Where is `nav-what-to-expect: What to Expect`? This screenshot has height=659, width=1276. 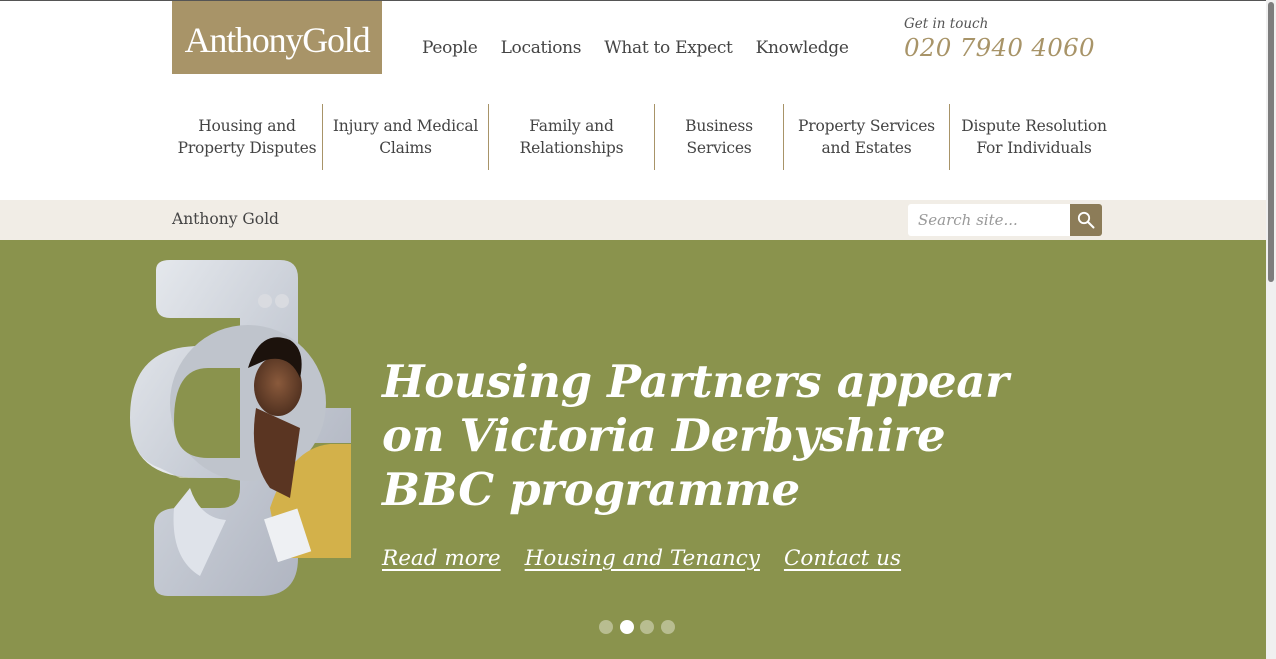
nav-what-to-expect: What to Expect is located at coordinates (668, 48).